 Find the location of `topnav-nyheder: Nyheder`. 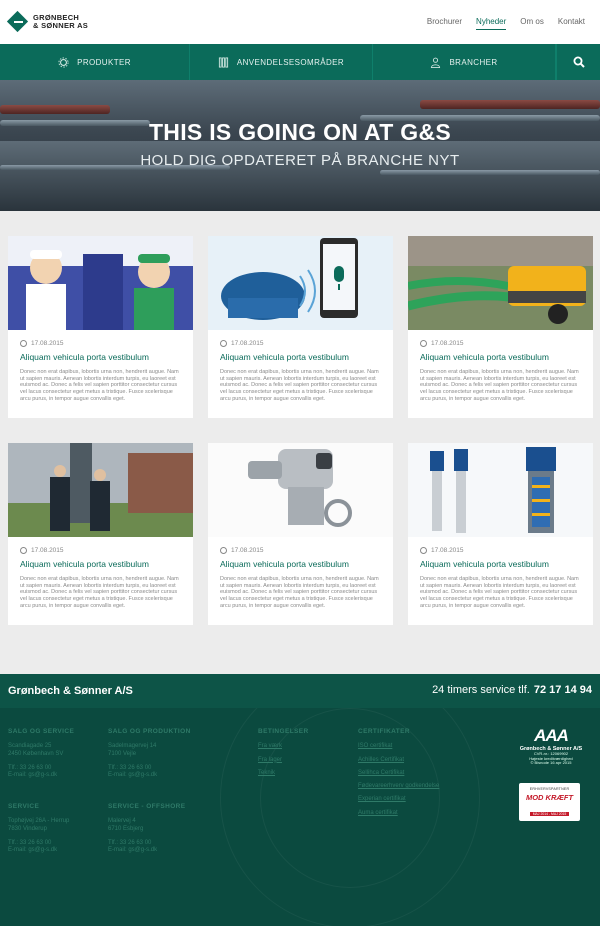

topnav-nyheder: Nyheder is located at coordinates (491, 23).